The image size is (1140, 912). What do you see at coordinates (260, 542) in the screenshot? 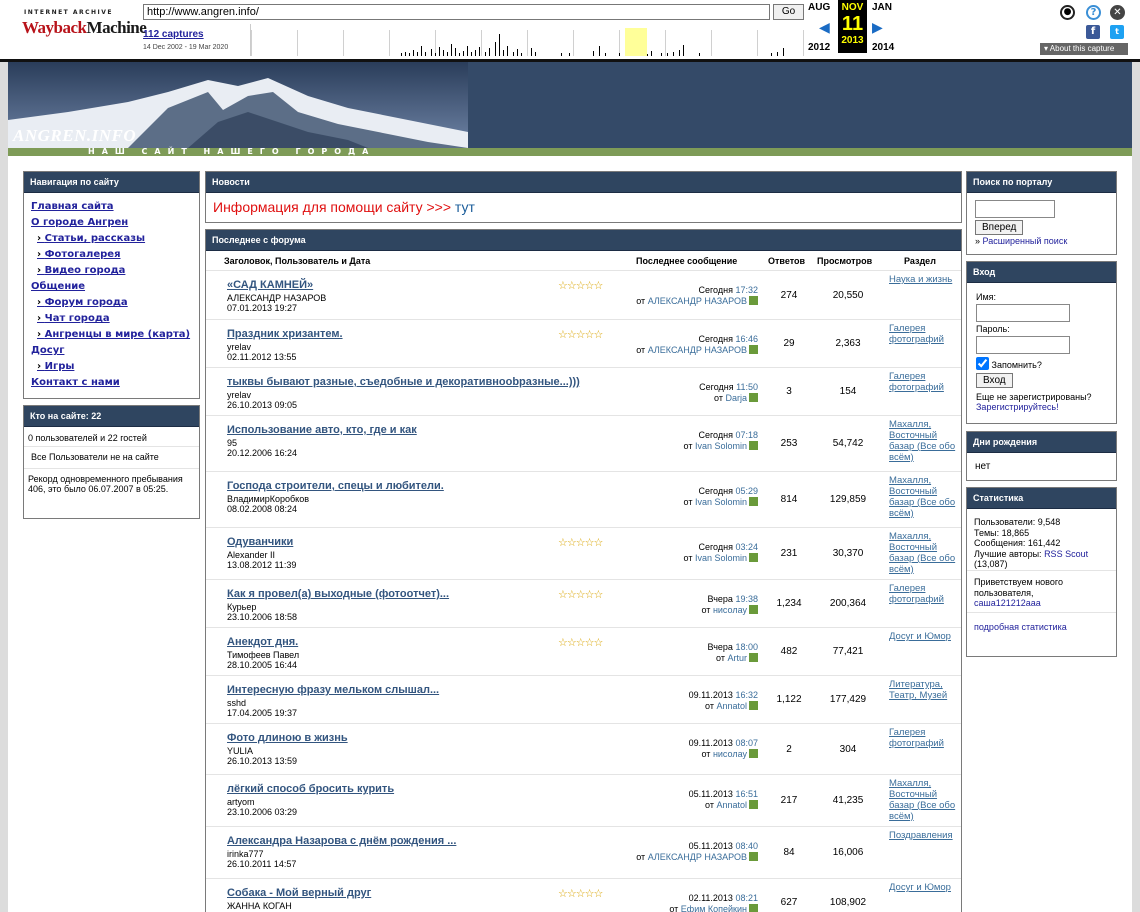
I see `topic-title-link: Одуванчики` at bounding box center [260, 542].